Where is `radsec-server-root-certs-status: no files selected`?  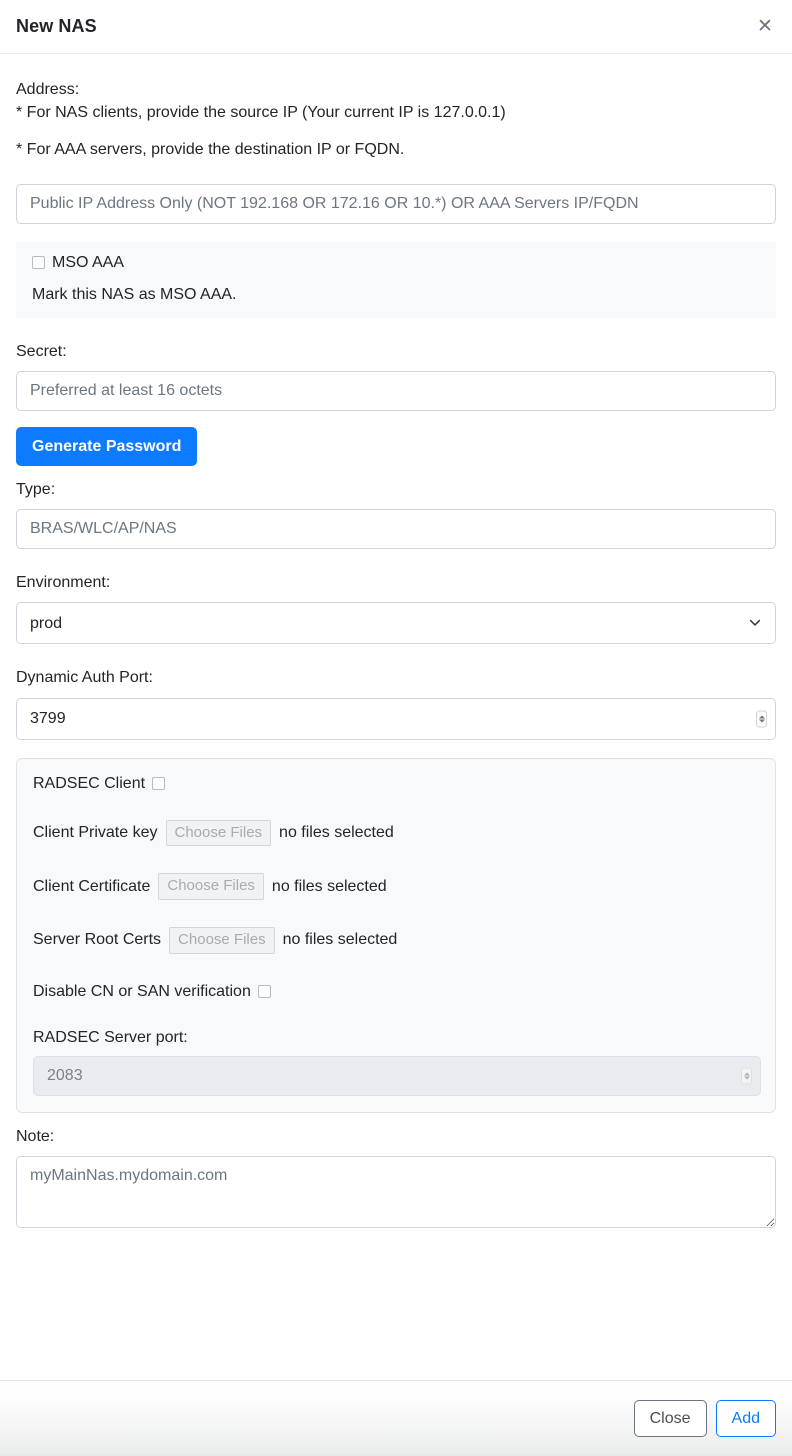
radsec-server-root-certs-status: no files selected is located at coordinates (340, 940).